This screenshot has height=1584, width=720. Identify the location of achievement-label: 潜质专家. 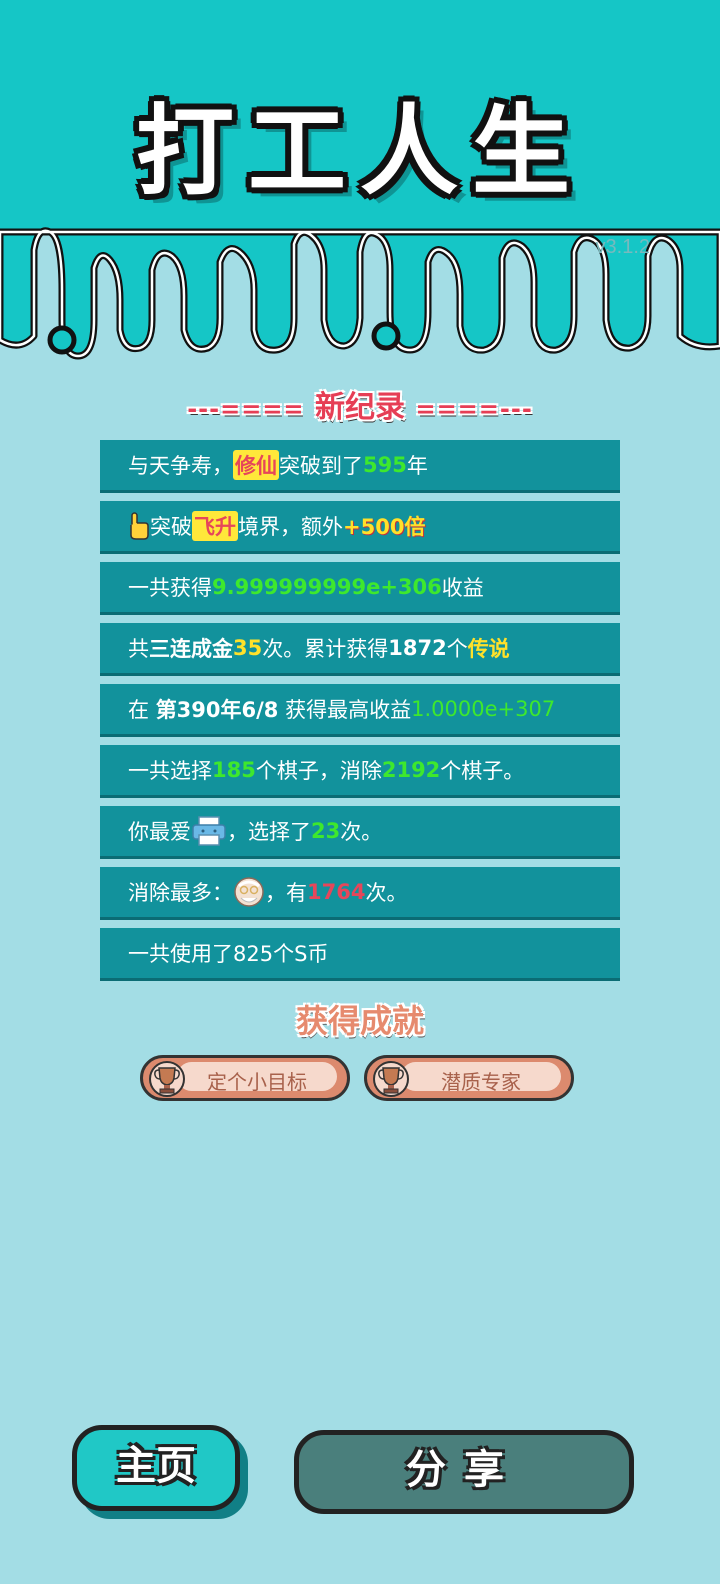
(481, 1082).